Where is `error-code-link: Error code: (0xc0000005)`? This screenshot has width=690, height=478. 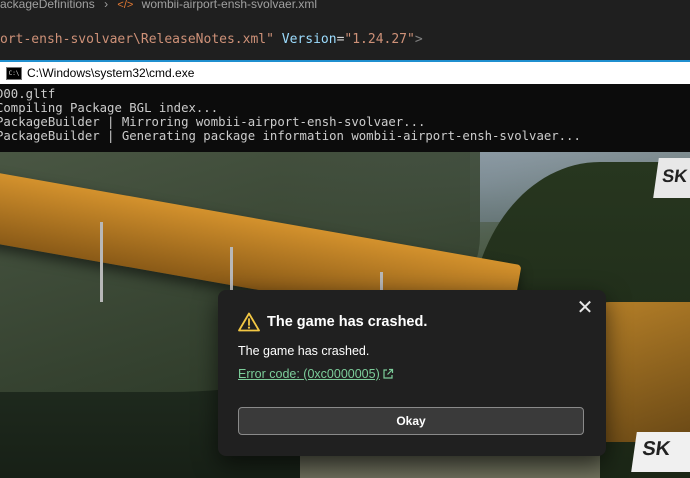
error-code-link: Error code: (0xc0000005) is located at coordinates (316, 374).